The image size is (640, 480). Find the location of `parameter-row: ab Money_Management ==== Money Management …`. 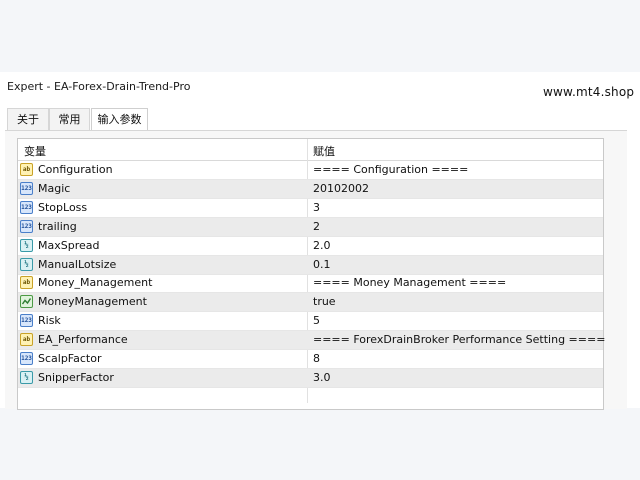

parameter-row: ab Money_Management ==== Money Management … is located at coordinates (310, 284).